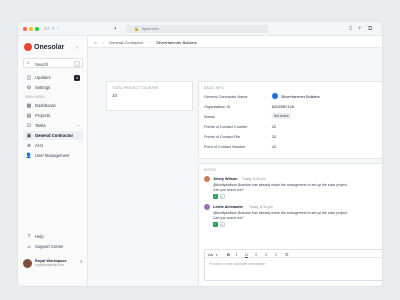 Image resolution: width=400 pixels, height=300 pixels. What do you see at coordinates (29, 87) in the screenshot?
I see `gear-icon: ⚙` at bounding box center [29, 87].